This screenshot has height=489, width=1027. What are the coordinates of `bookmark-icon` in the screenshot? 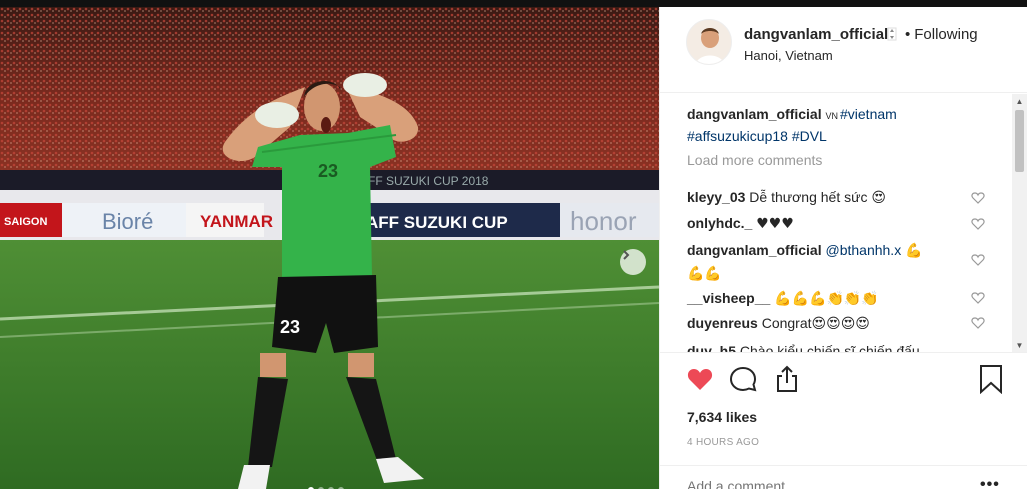 It's located at (991, 379).